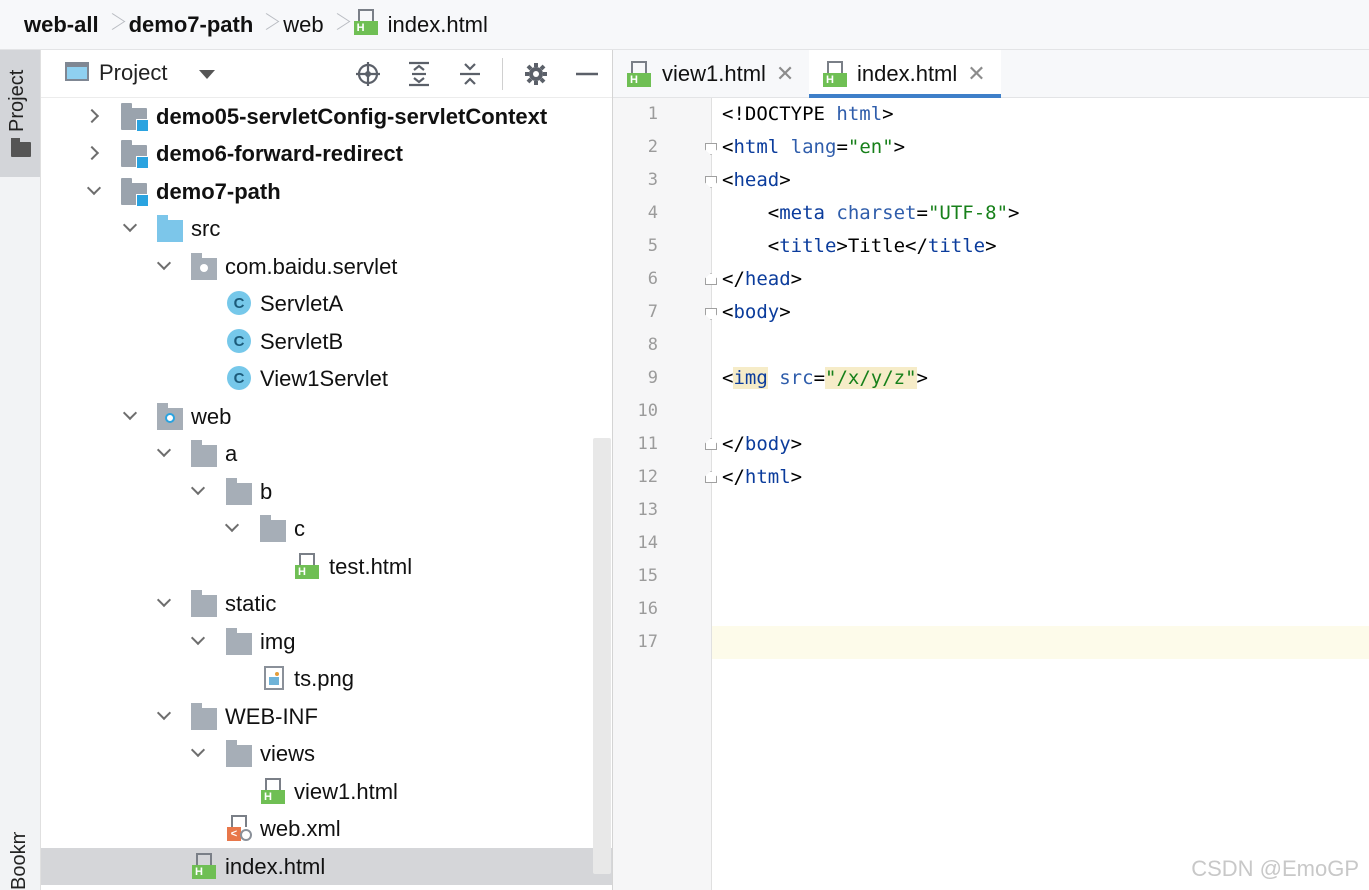 Image resolution: width=1369 pixels, height=890 pixels. What do you see at coordinates (346, 791) in the screenshot?
I see `tree-label: view1.html` at bounding box center [346, 791].